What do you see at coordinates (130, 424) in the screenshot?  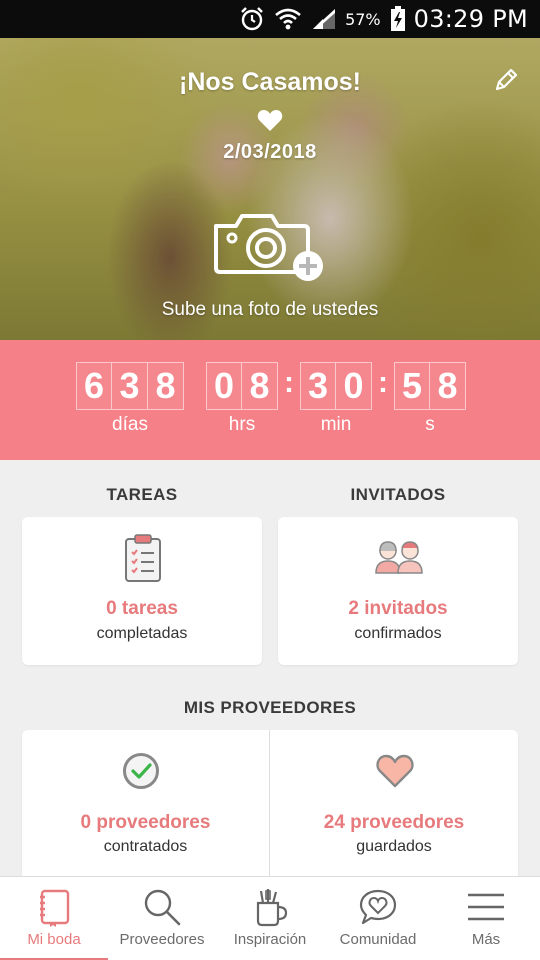 I see `countdown-days-label: días` at bounding box center [130, 424].